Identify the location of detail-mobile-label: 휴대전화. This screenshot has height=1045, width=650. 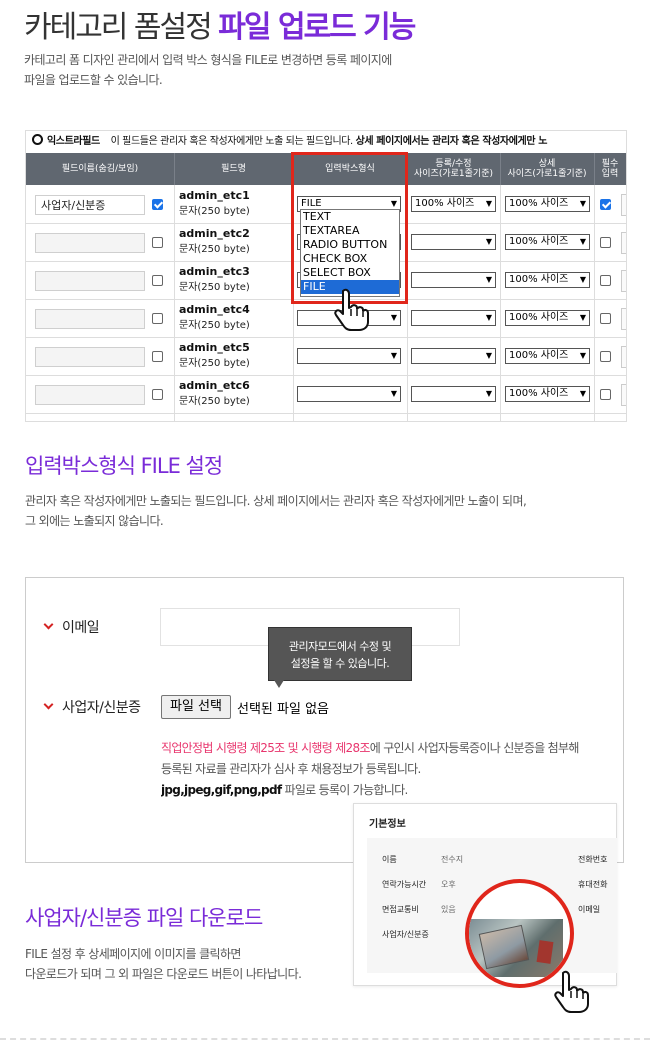
(593, 884).